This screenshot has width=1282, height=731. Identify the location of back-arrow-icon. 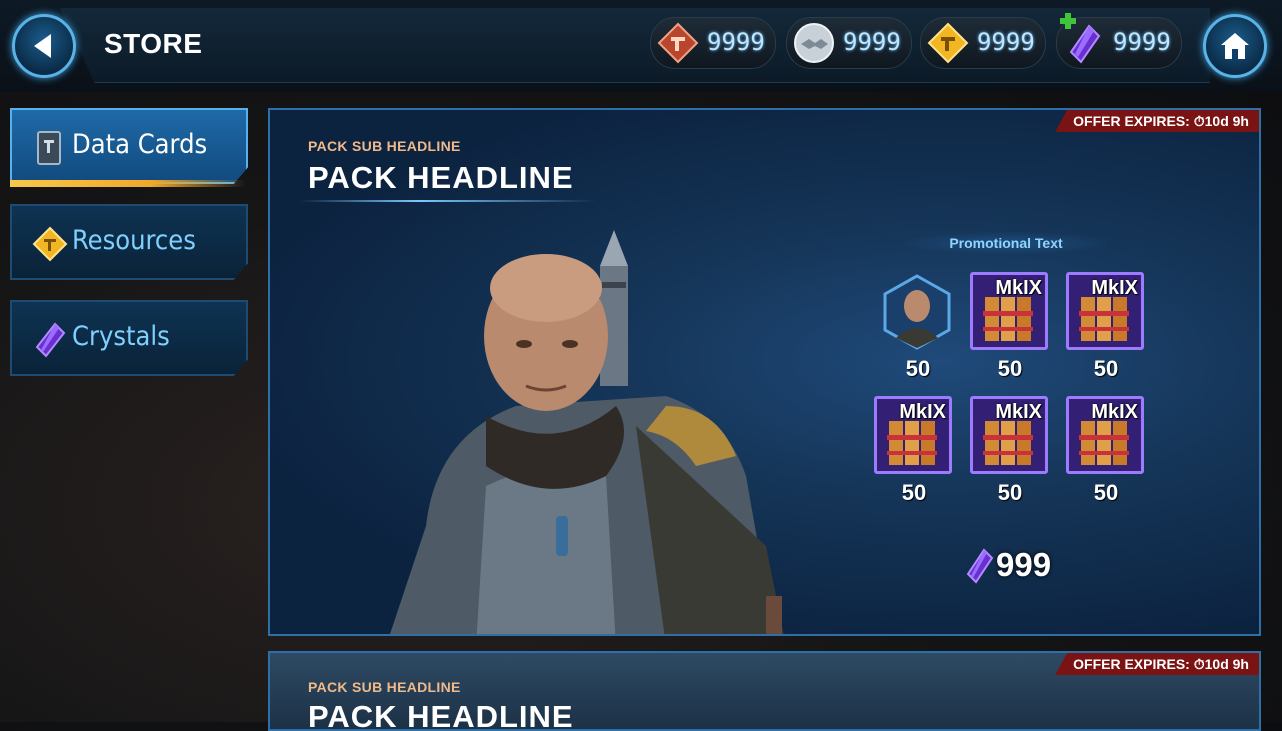
(42, 46).